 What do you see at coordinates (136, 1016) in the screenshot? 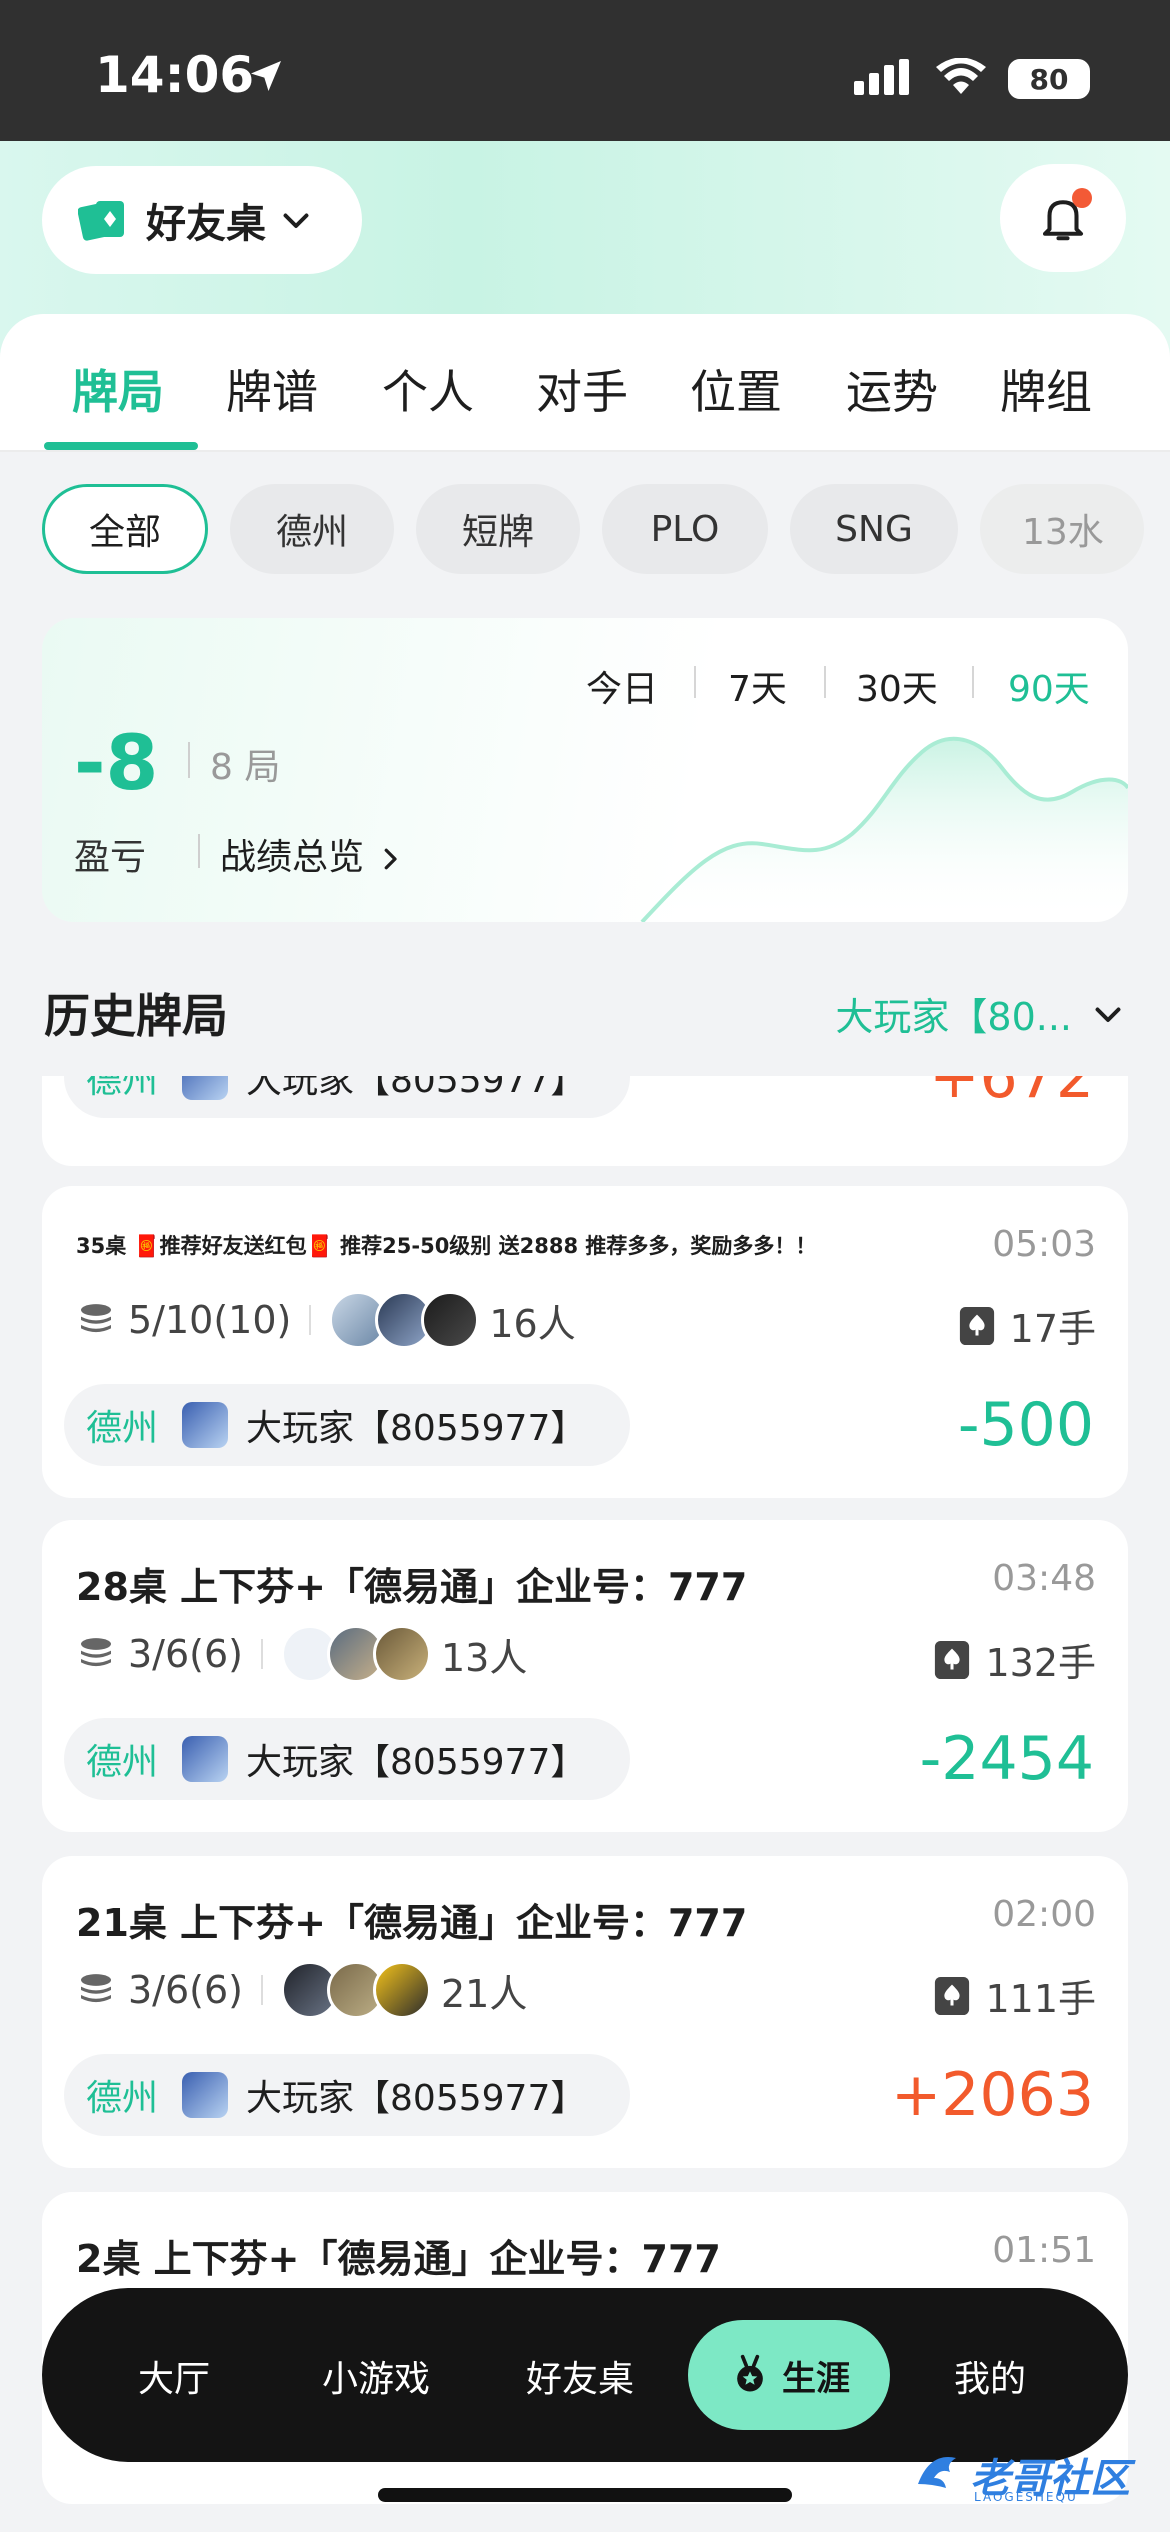
I see `history-title: 历史牌局` at bounding box center [136, 1016].